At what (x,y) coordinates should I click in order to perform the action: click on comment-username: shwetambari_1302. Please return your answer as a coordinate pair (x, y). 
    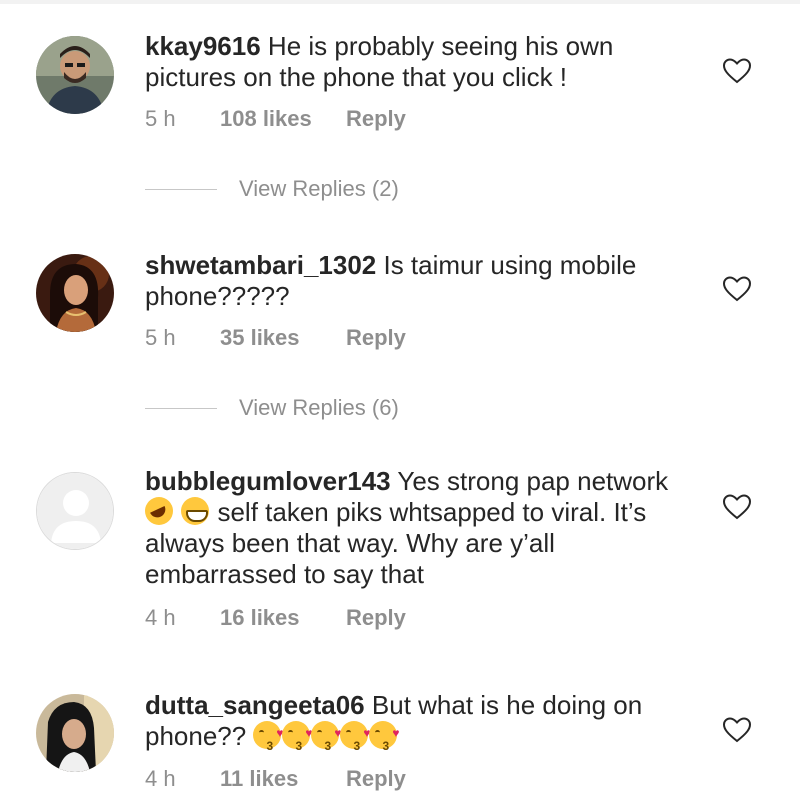
    Looking at the image, I should click on (260, 265).